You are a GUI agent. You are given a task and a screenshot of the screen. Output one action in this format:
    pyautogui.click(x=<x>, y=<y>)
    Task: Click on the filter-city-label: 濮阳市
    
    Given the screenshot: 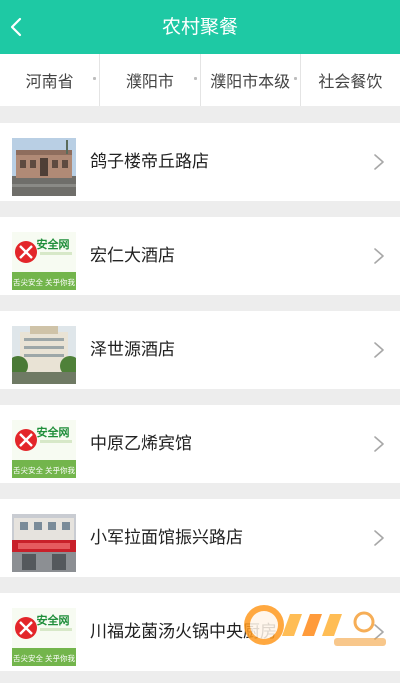 What is the action you would take?
    pyautogui.click(x=149, y=81)
    